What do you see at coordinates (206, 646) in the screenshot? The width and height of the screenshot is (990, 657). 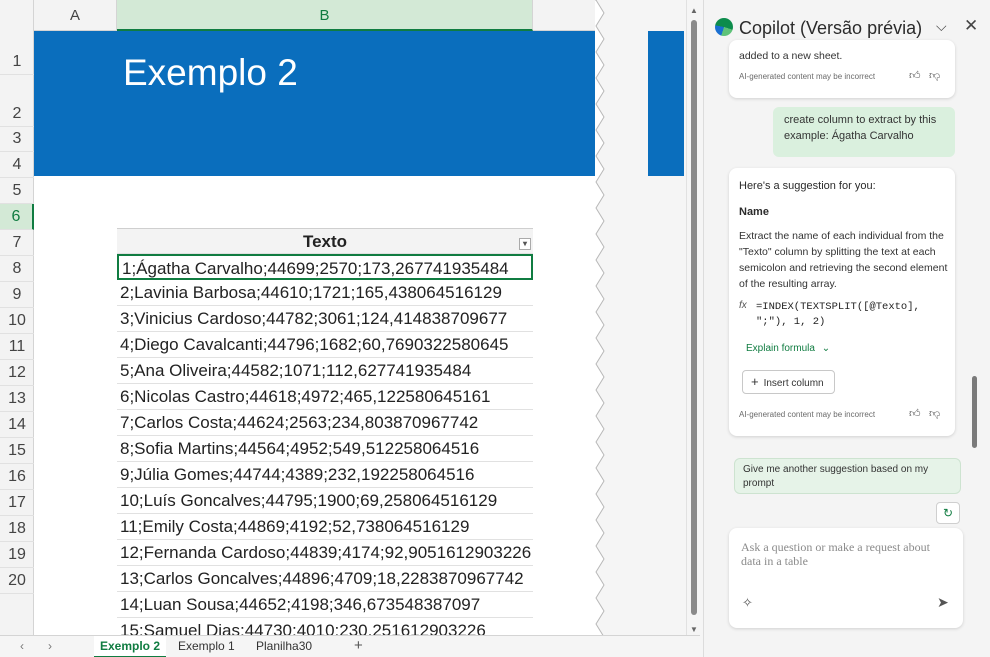 I see `tab-exemplo-1: Exemplo 1` at bounding box center [206, 646].